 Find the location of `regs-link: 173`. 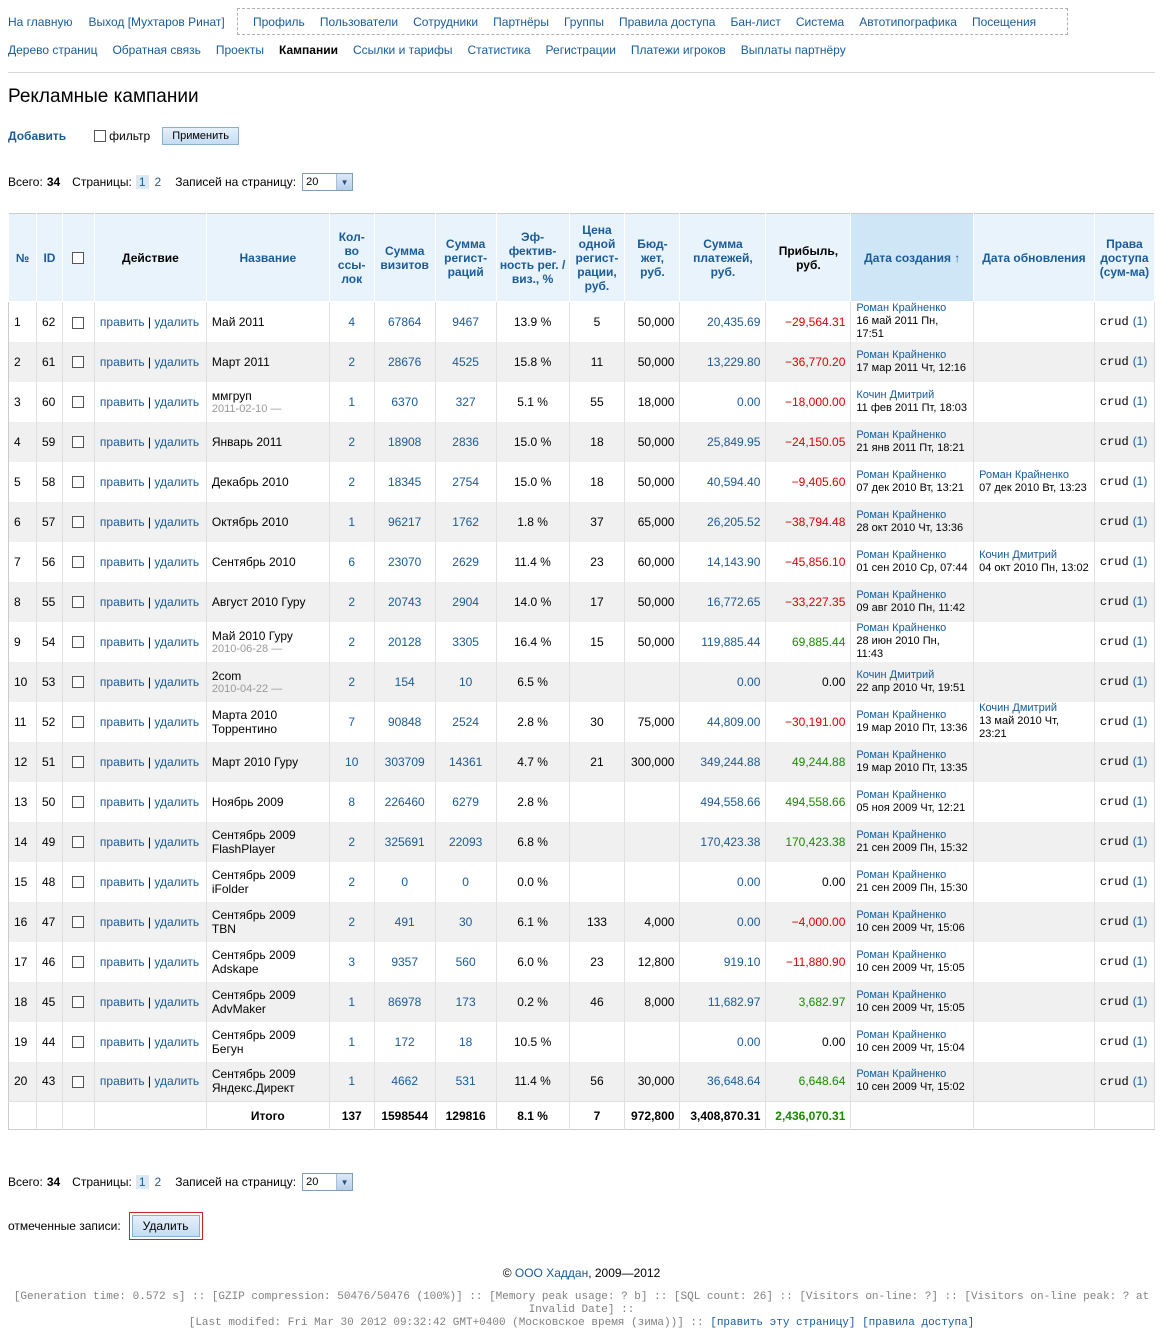

regs-link: 173 is located at coordinates (466, 1002).